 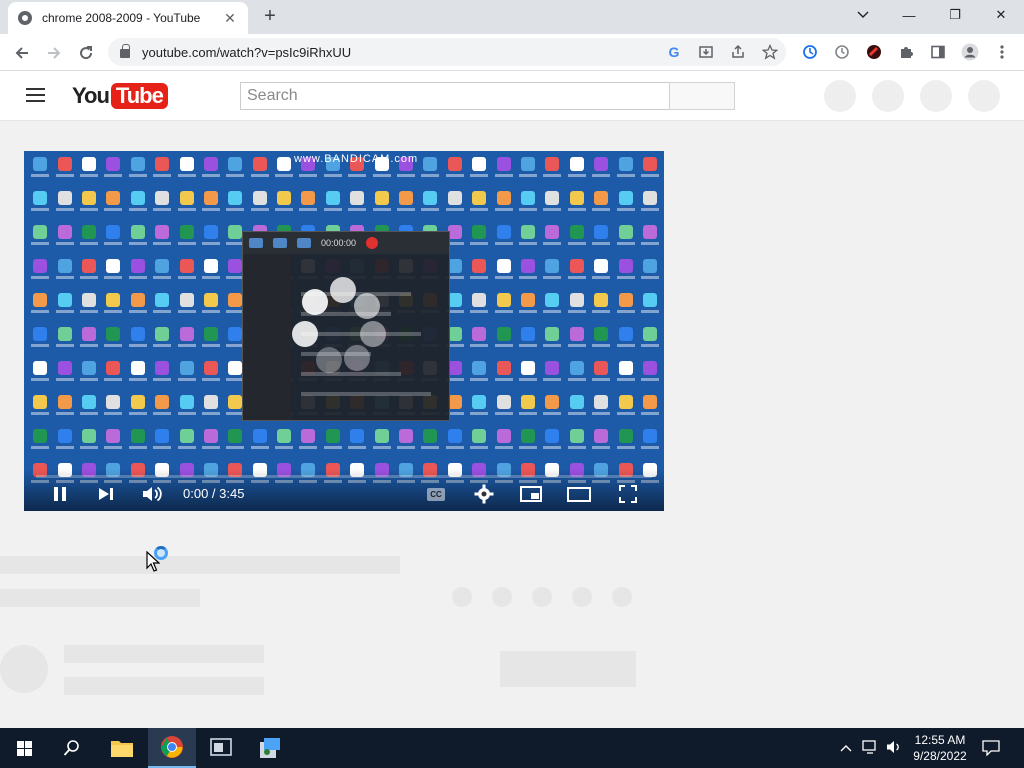 I want to click on search-taskbar-button, so click(x=72, y=748).